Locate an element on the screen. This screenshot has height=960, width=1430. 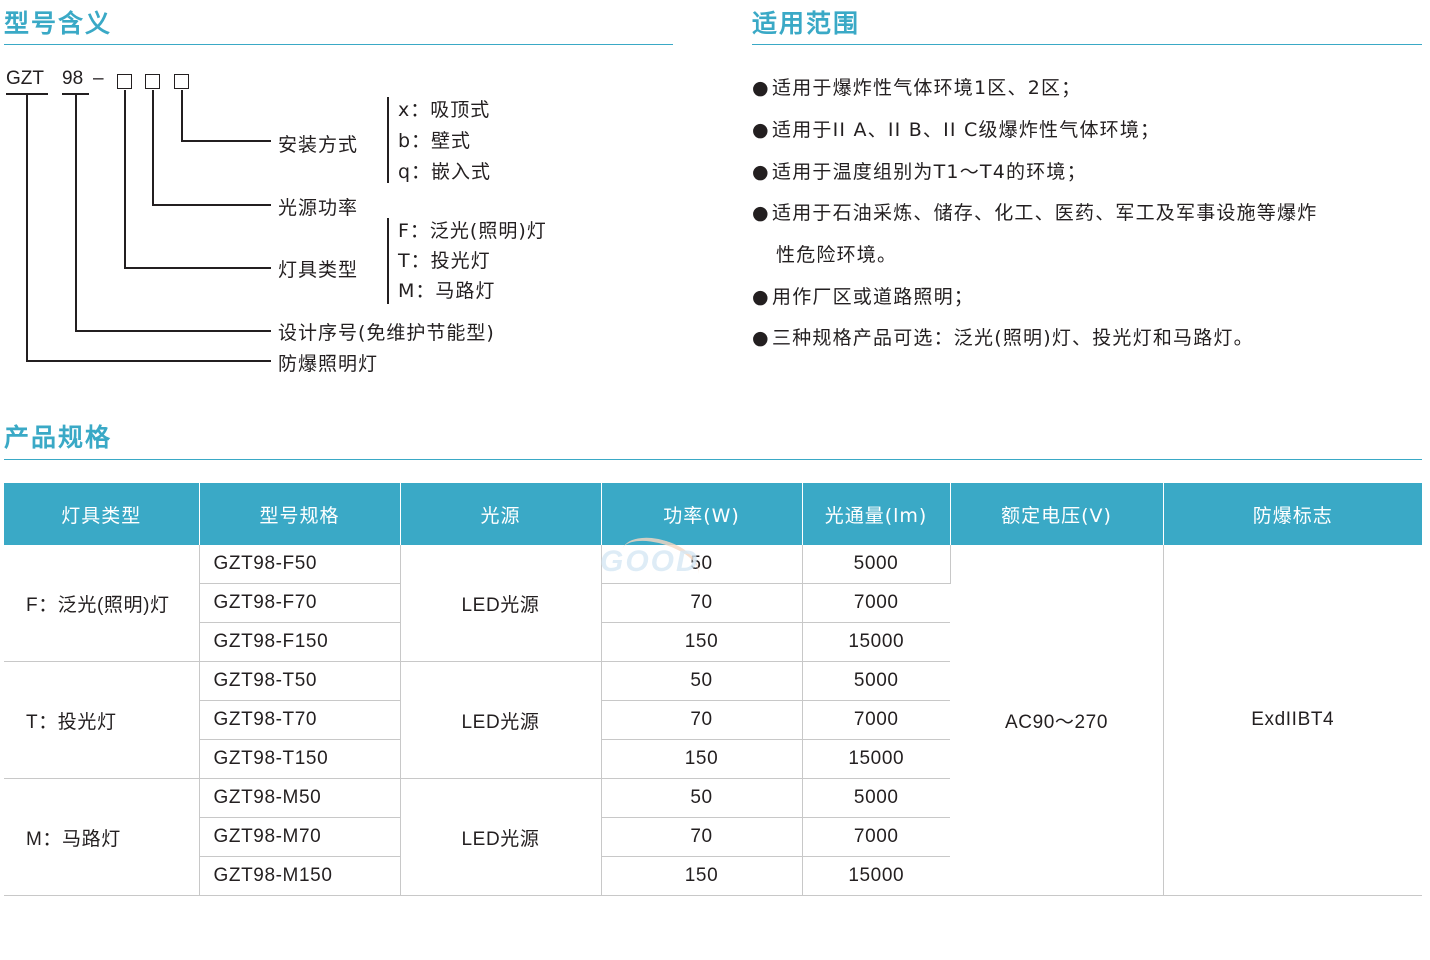
header-flux: 光通量(lm) is located at coordinates (876, 514).